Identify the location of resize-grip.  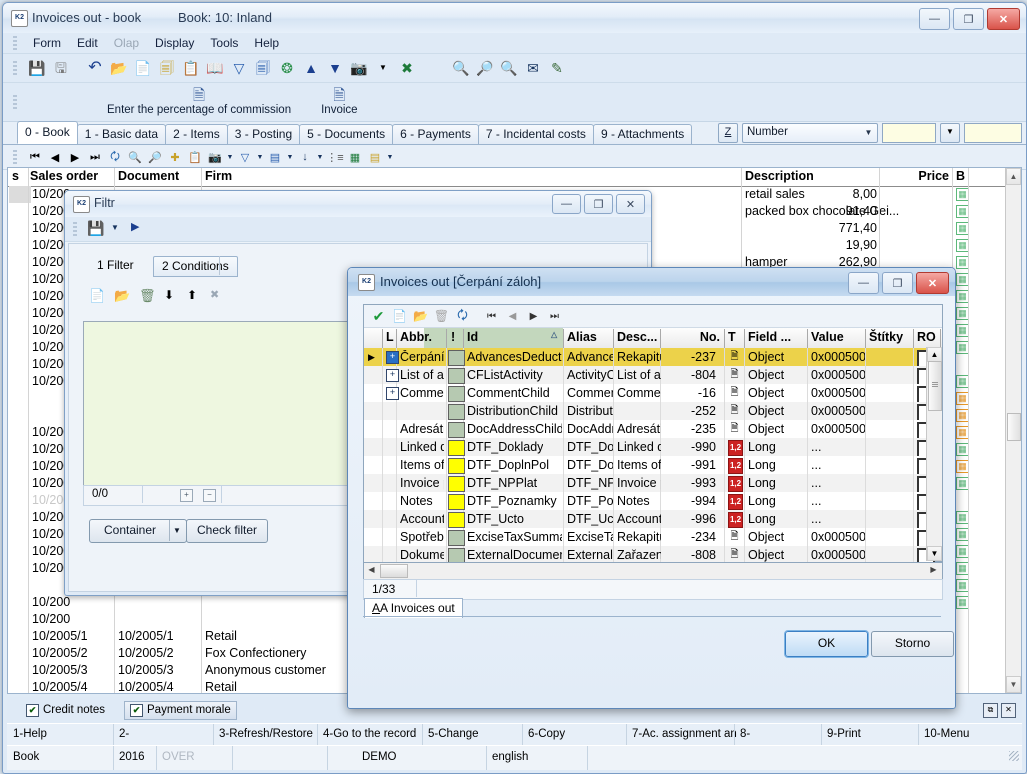
(1014, 756).